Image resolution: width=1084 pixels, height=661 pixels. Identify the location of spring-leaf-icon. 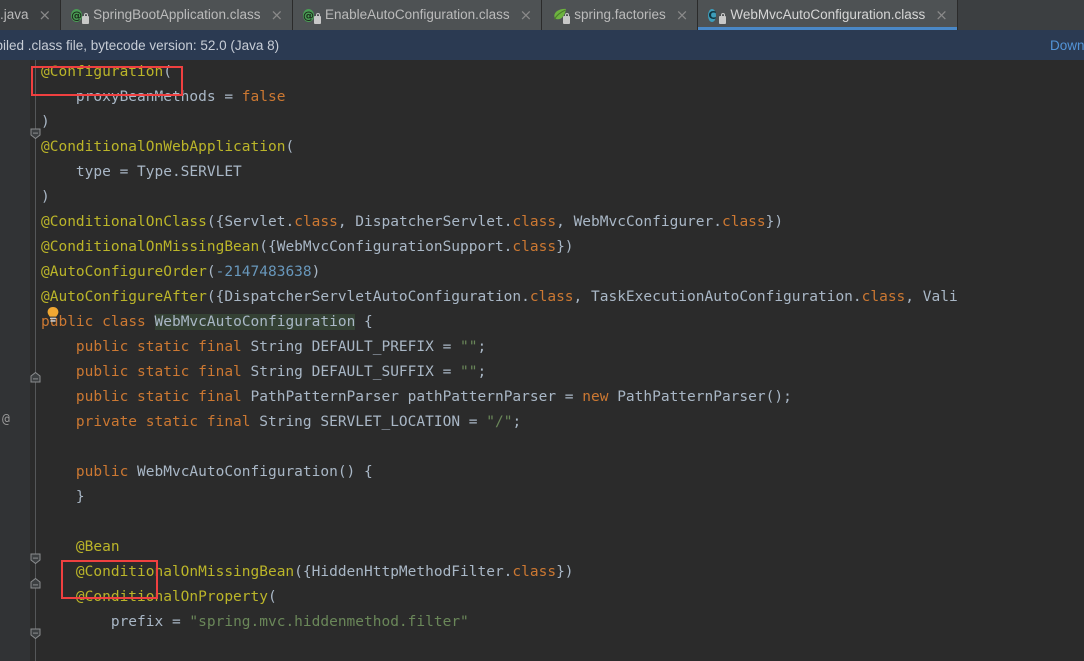
(561, 15).